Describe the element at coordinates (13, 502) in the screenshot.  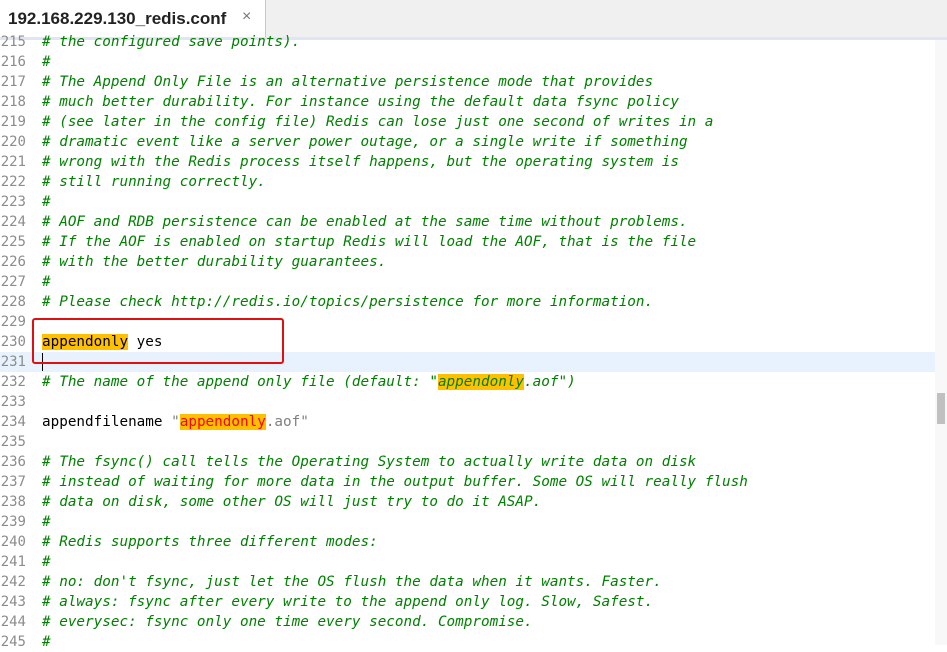
I see `line-number: 238` at that location.